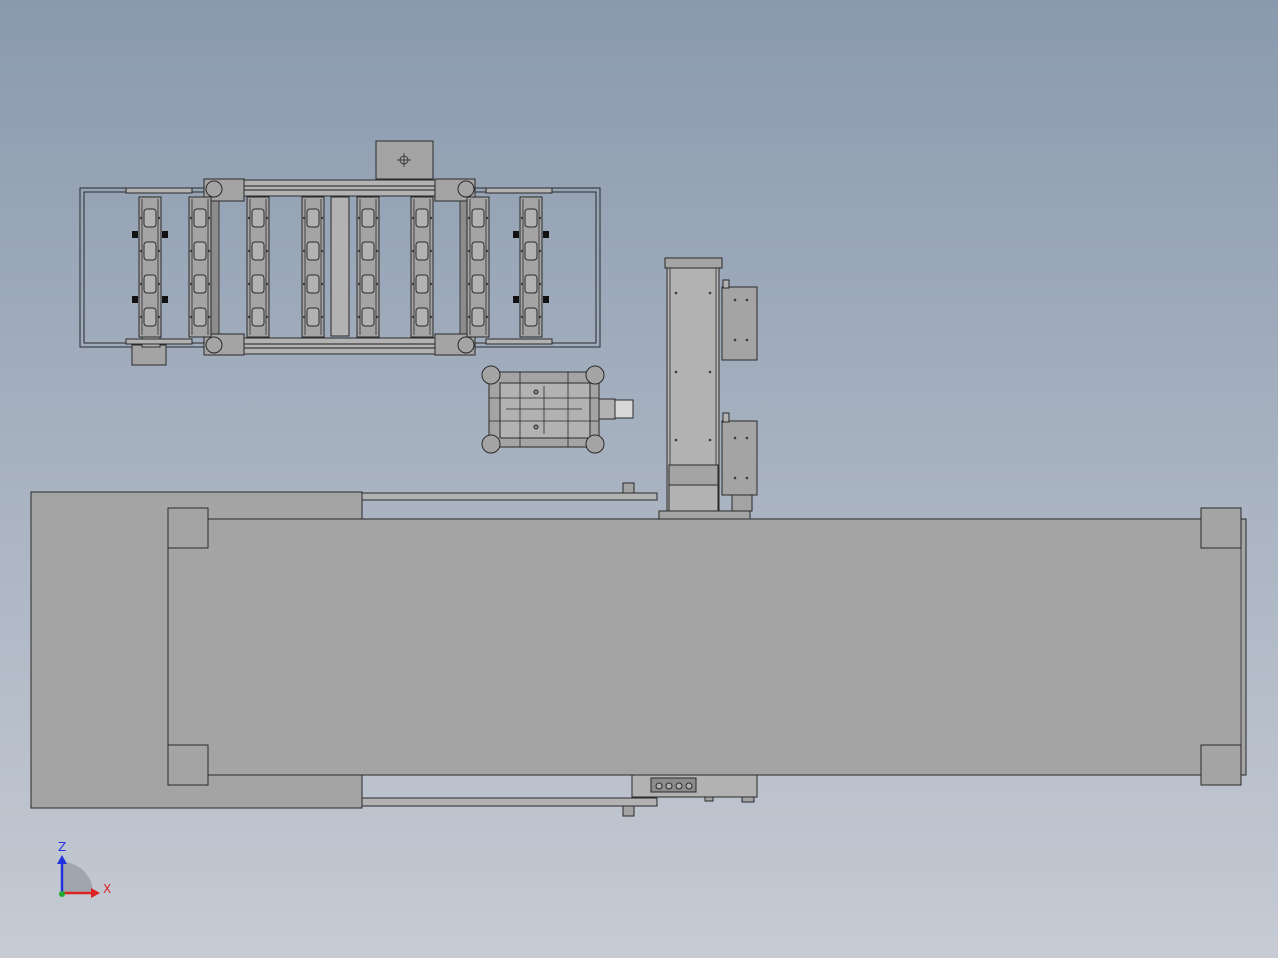 The width and height of the screenshot is (1278, 958). What do you see at coordinates (628, 488) in the screenshot?
I see `conveyor-upper-rail-stop` at bounding box center [628, 488].